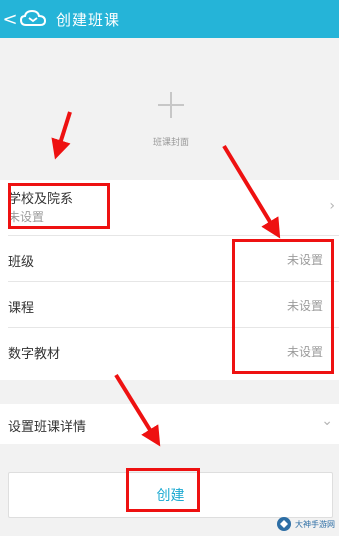  Describe the element at coordinates (47, 427) in the screenshot. I see `details-label: 设置班课详情` at that location.